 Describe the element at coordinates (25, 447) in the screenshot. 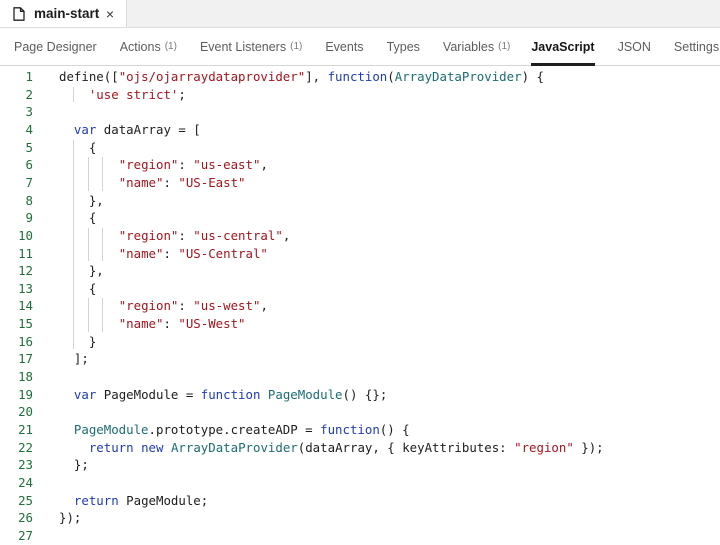

I see `line-number: 22` at that location.